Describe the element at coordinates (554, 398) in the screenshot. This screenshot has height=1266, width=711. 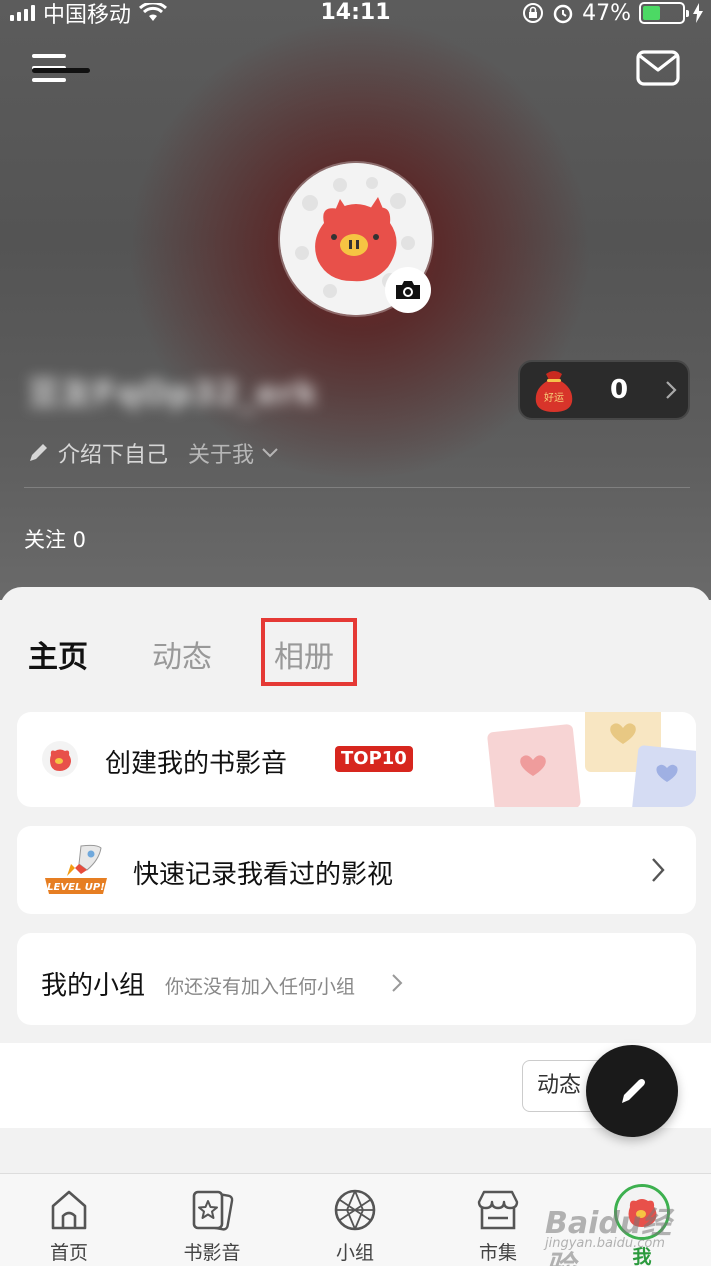
I see `lucky-bag-label: 好运` at that location.